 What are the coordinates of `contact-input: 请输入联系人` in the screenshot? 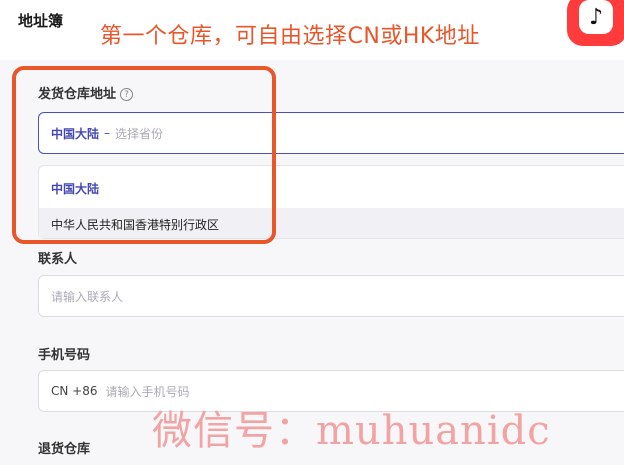 It's located at (331, 296).